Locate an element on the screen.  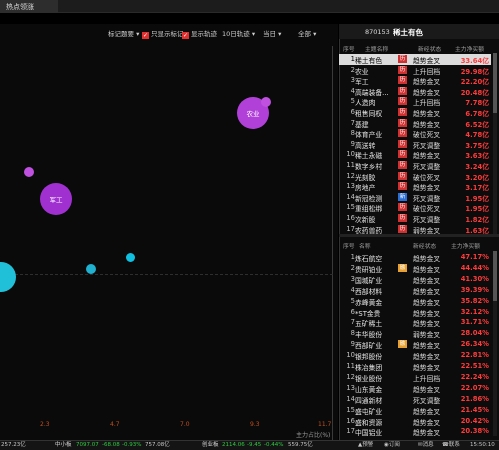
stock-row: 16 盛和资源 趋势金叉 20.42% is located at coordinates (415, 421).